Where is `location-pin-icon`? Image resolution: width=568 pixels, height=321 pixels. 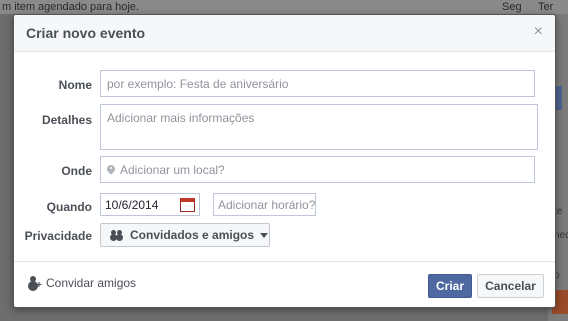 location-pin-icon is located at coordinates (111, 170).